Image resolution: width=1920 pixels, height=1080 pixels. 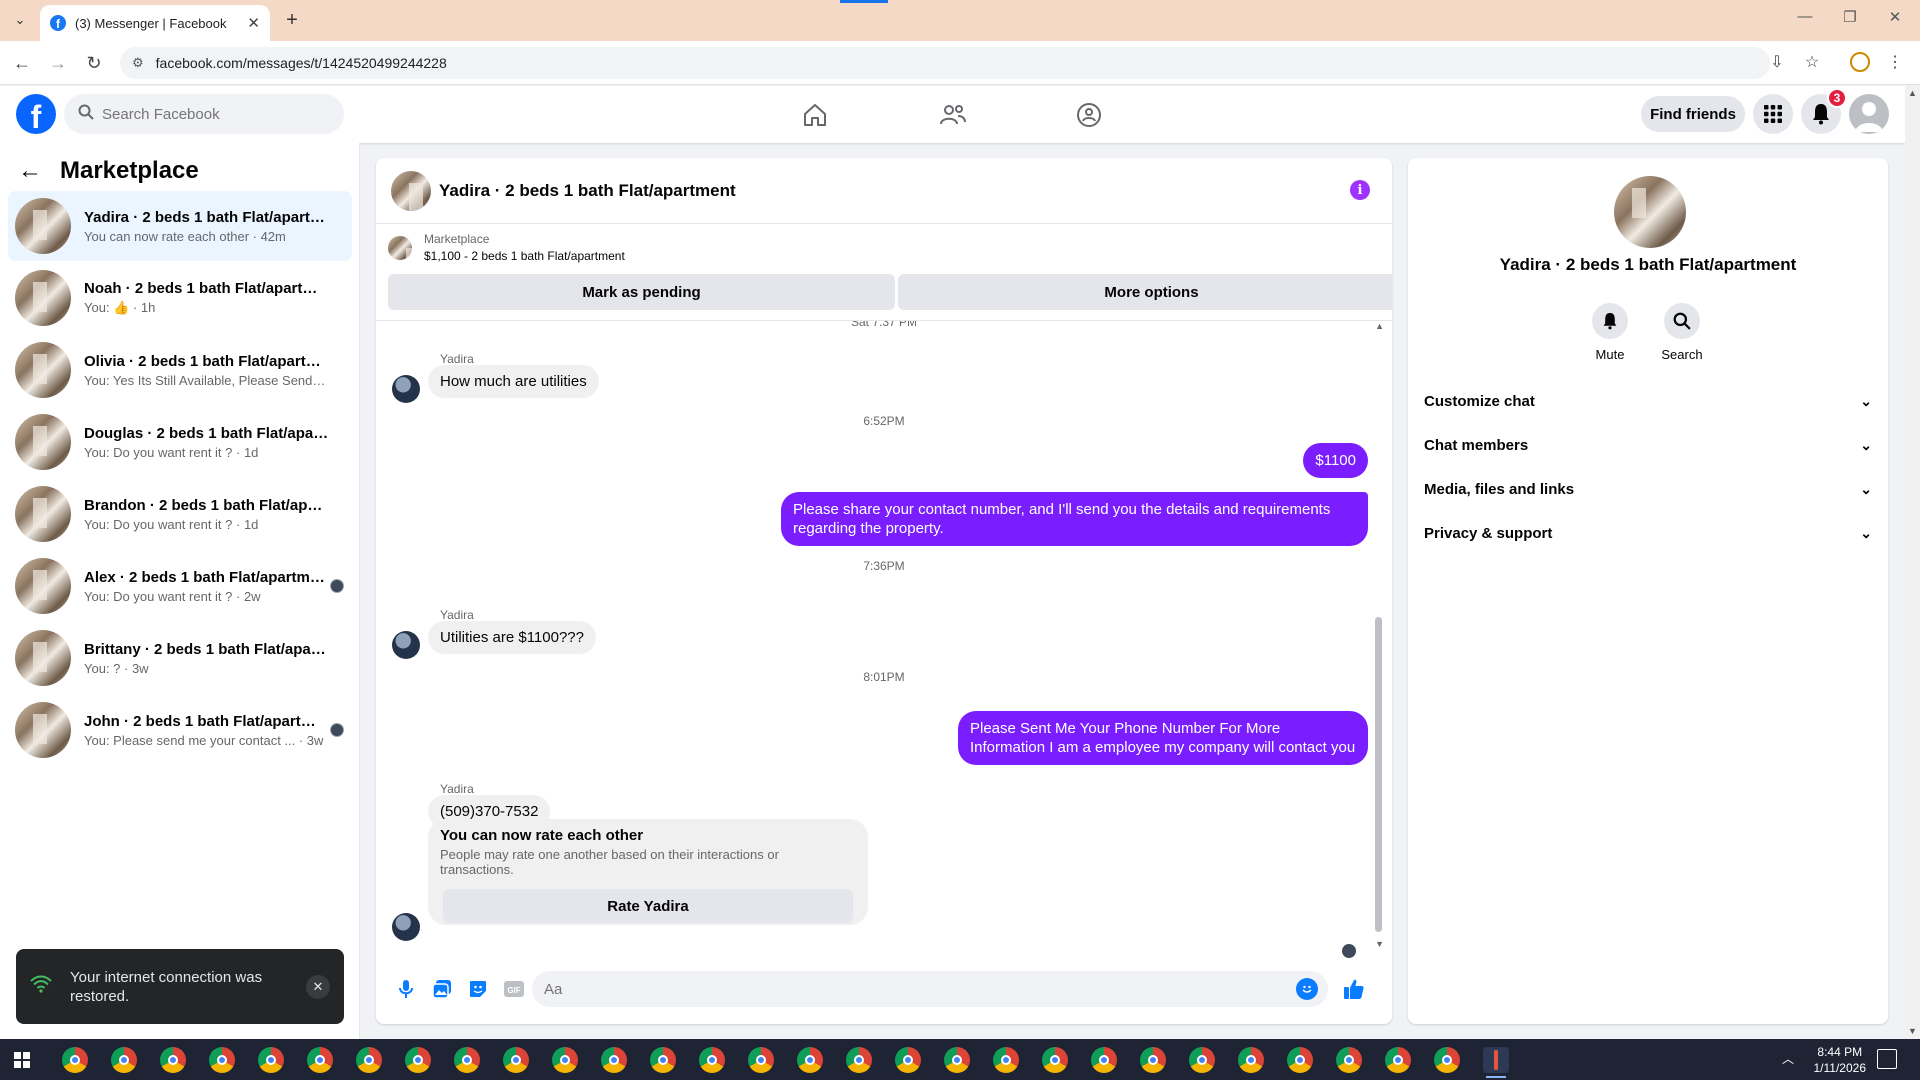 What do you see at coordinates (1682, 332) in the screenshot?
I see `search-button: Search` at bounding box center [1682, 332].